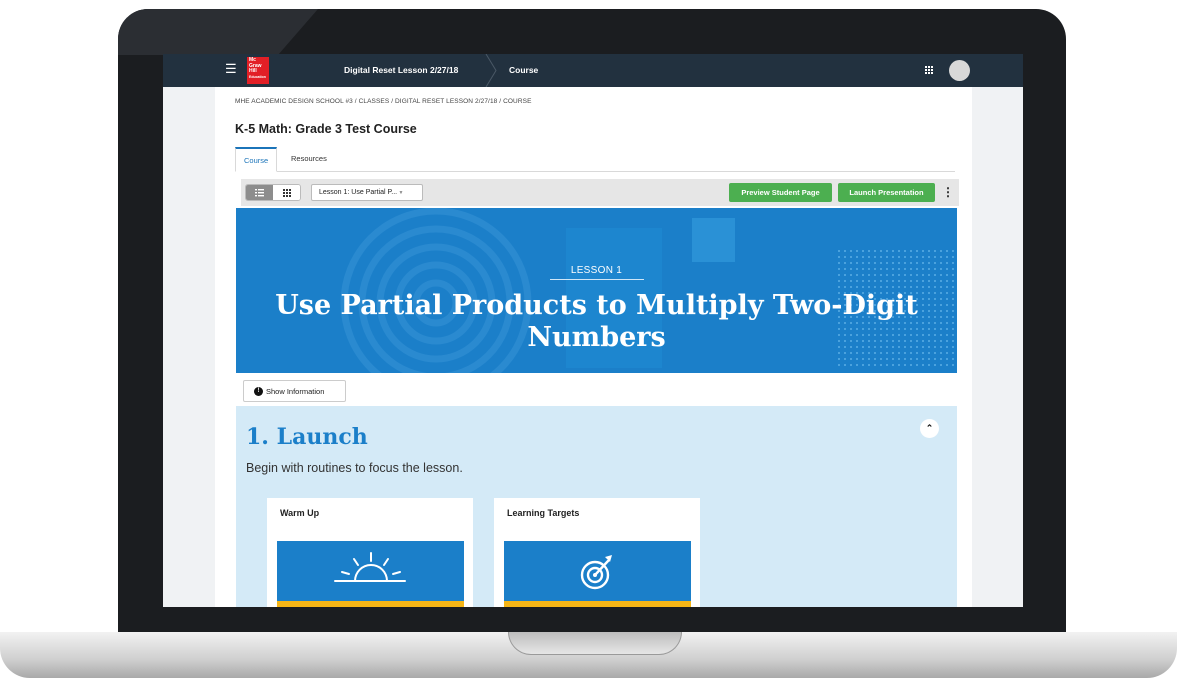 The width and height of the screenshot is (1177, 683). Describe the element at coordinates (370, 567) in the screenshot. I see `sunrise-icon` at that location.